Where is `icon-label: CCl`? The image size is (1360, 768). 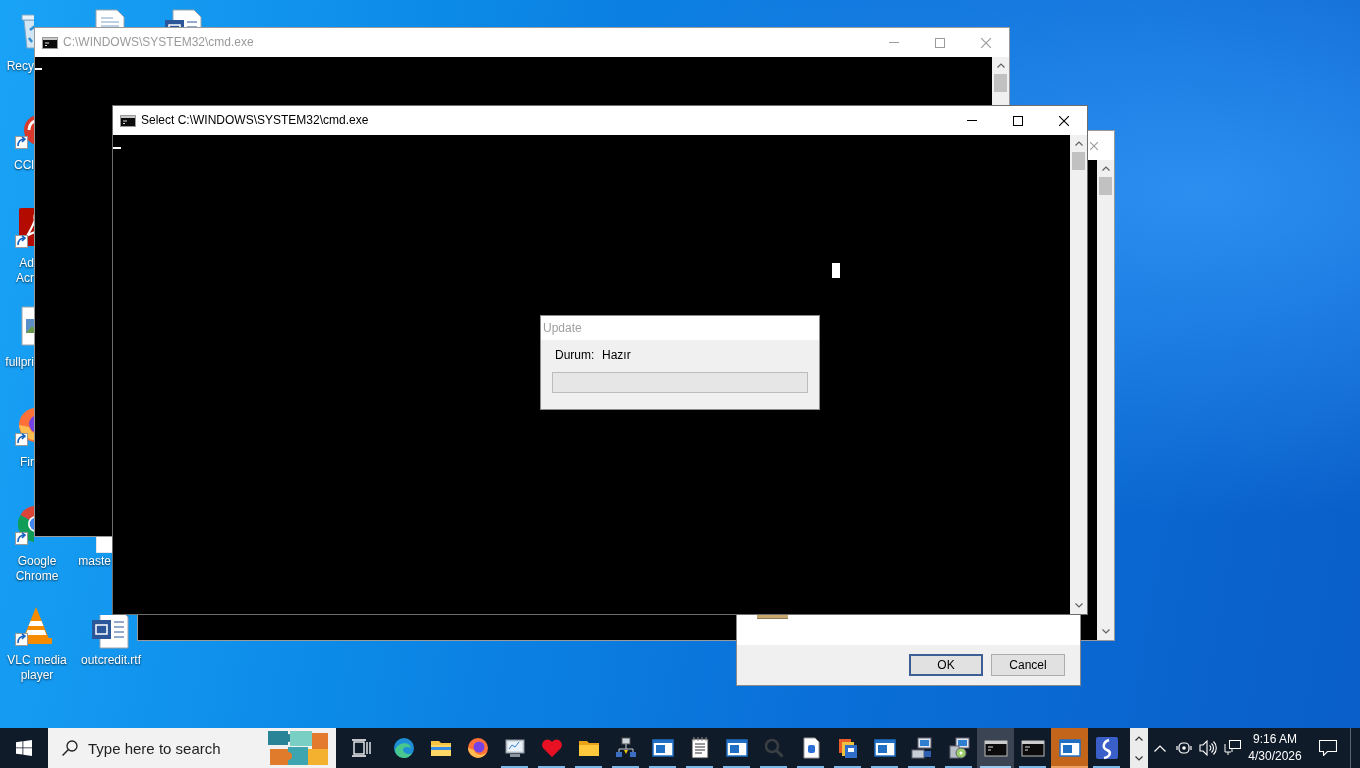
icon-label: CCl is located at coordinates (24, 165).